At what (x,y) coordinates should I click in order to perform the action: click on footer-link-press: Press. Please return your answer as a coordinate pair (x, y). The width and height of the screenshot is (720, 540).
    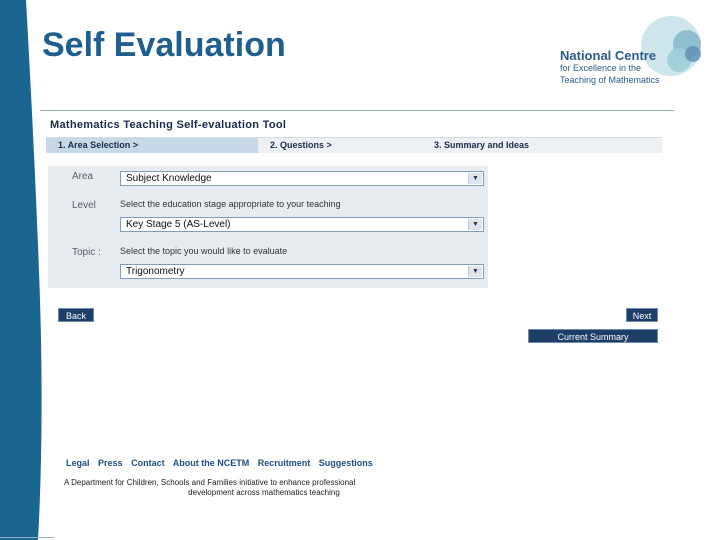
    Looking at the image, I should click on (110, 463).